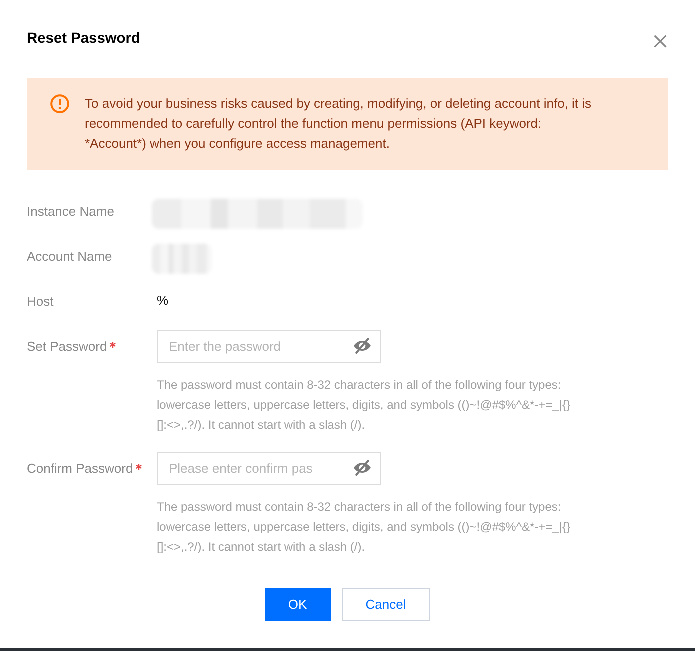 The image size is (695, 651). What do you see at coordinates (339, 124) in the screenshot?
I see `warning-message: To avoid your business risks caused by creating, modifying, or deleting account info, it is recommended to carefully control the function menu permissions (API keyword: *Account*) when you configure access management.` at bounding box center [339, 124].